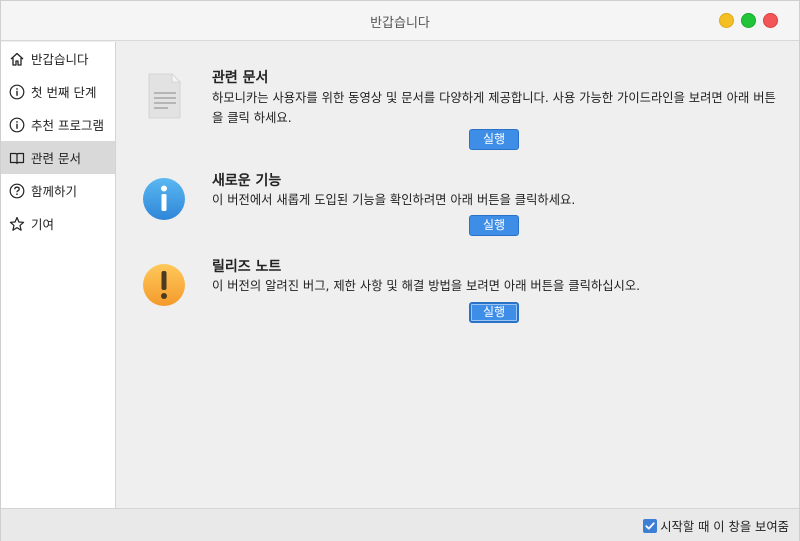 The height and width of the screenshot is (541, 800). I want to click on documentation-run-button: 실행, so click(494, 139).